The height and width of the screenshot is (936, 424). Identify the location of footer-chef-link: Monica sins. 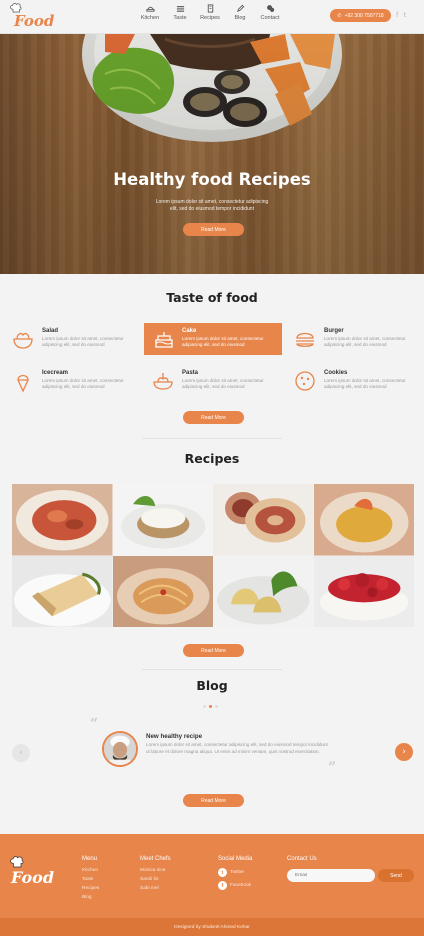
(152, 870).